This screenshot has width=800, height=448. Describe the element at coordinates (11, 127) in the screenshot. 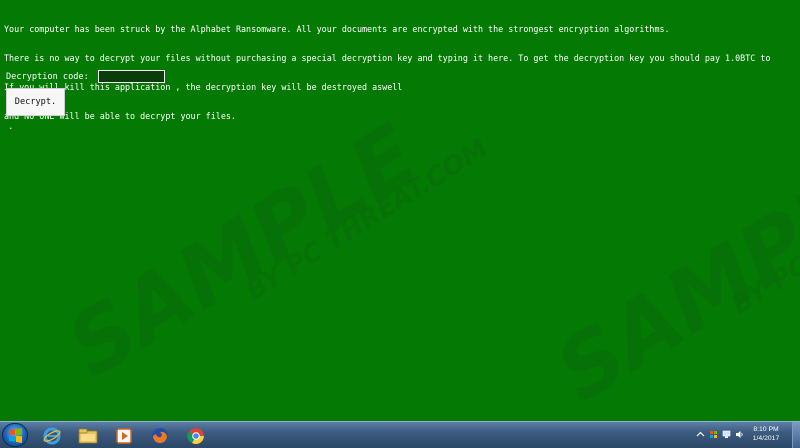

I see `status-text: .` at that location.